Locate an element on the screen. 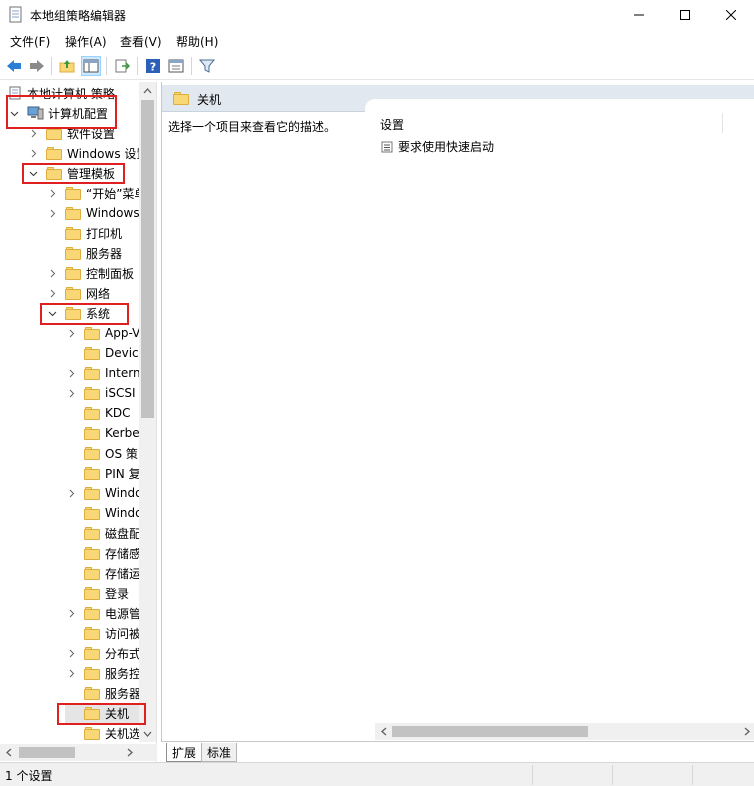  tree-item-system-child: 磁盘配 is located at coordinates (103, 533).